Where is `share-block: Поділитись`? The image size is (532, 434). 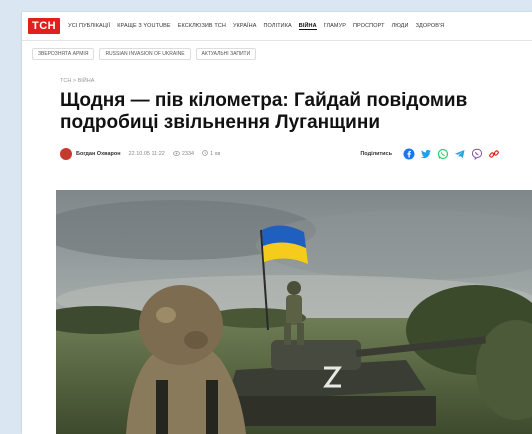
share-block: Поділитись is located at coordinates (430, 154).